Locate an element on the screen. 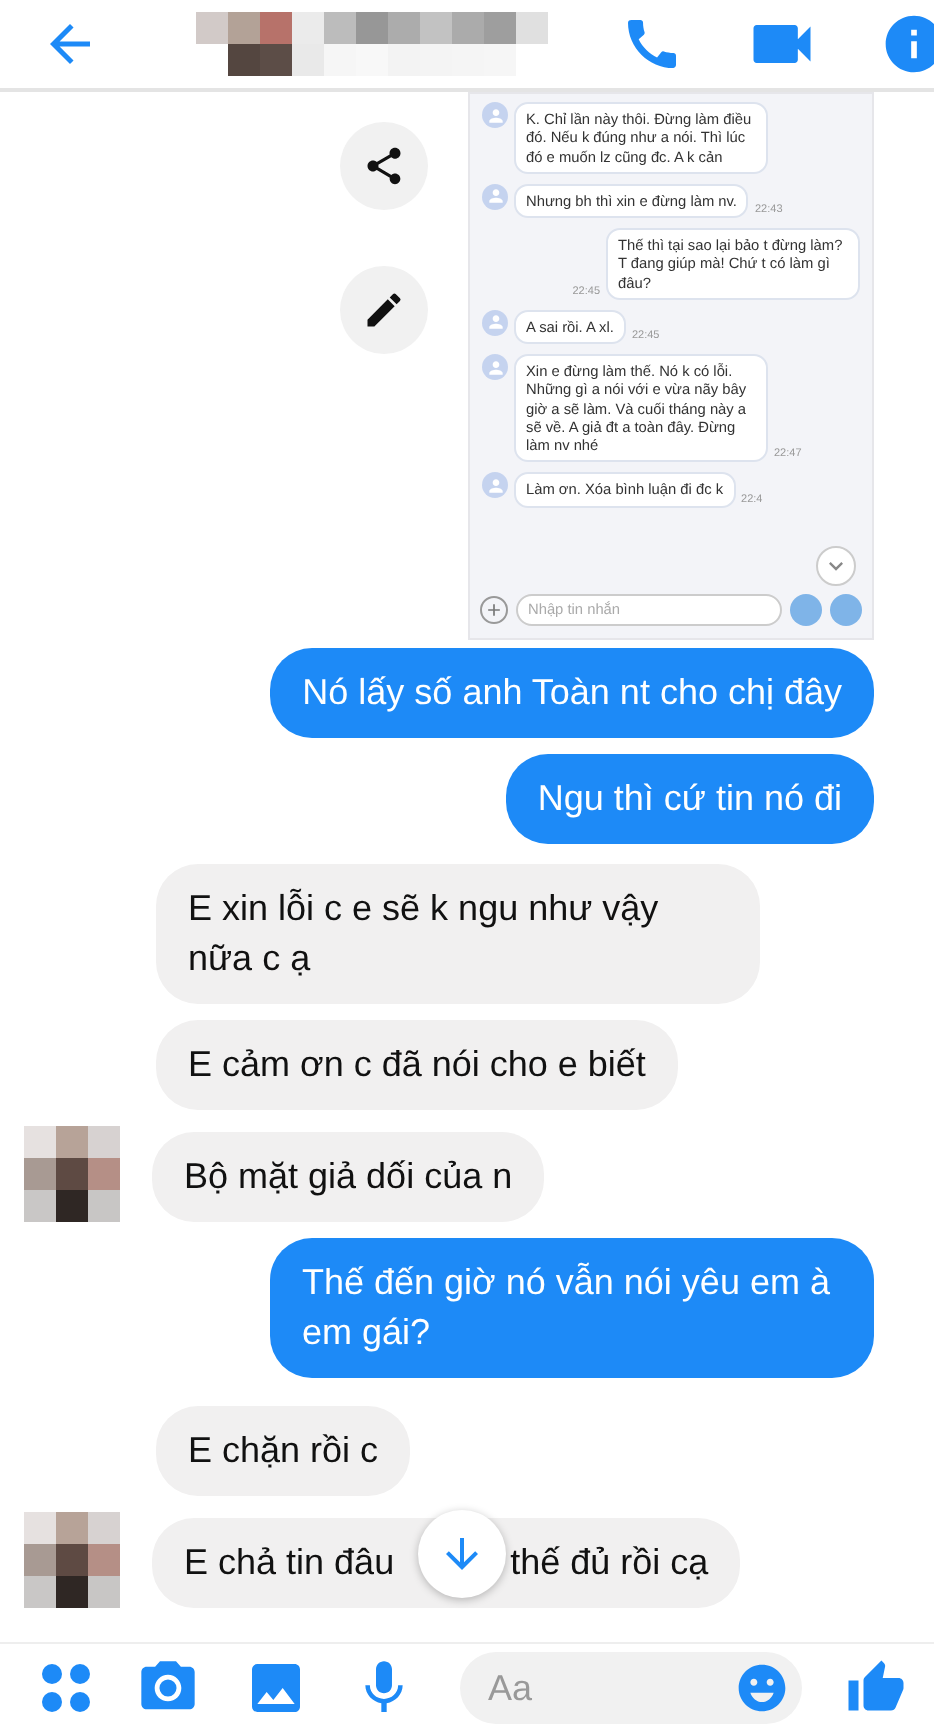 The height and width of the screenshot is (1732, 934). chevron-down-icon is located at coordinates (836, 566).